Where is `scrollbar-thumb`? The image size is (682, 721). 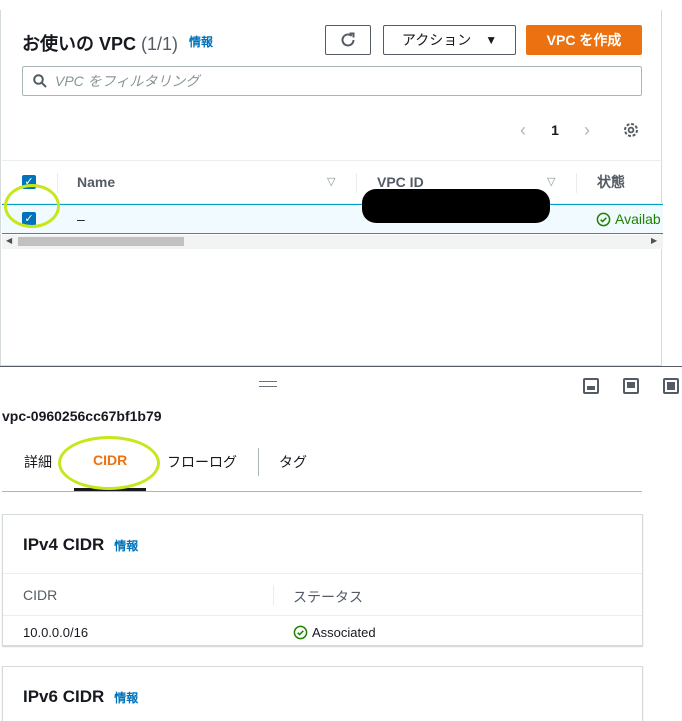
scrollbar-thumb is located at coordinates (101, 241).